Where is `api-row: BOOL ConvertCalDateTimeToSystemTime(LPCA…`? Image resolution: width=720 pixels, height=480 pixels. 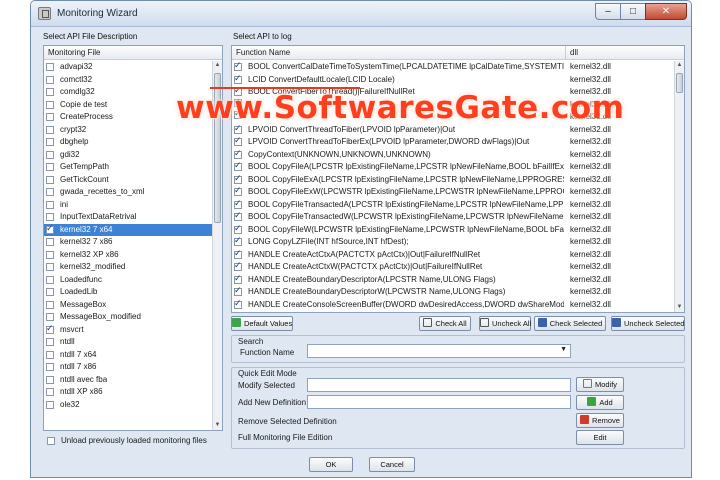
api-row: BOOL ConvertCalDateTimeToSystemTime(LPCA… is located at coordinates (453, 67).